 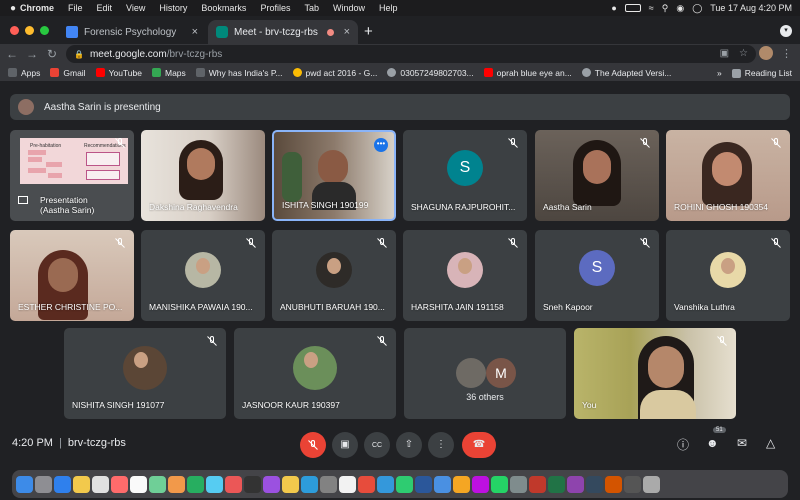 I want to click on more-options-button: ⋮, so click(x=441, y=445).